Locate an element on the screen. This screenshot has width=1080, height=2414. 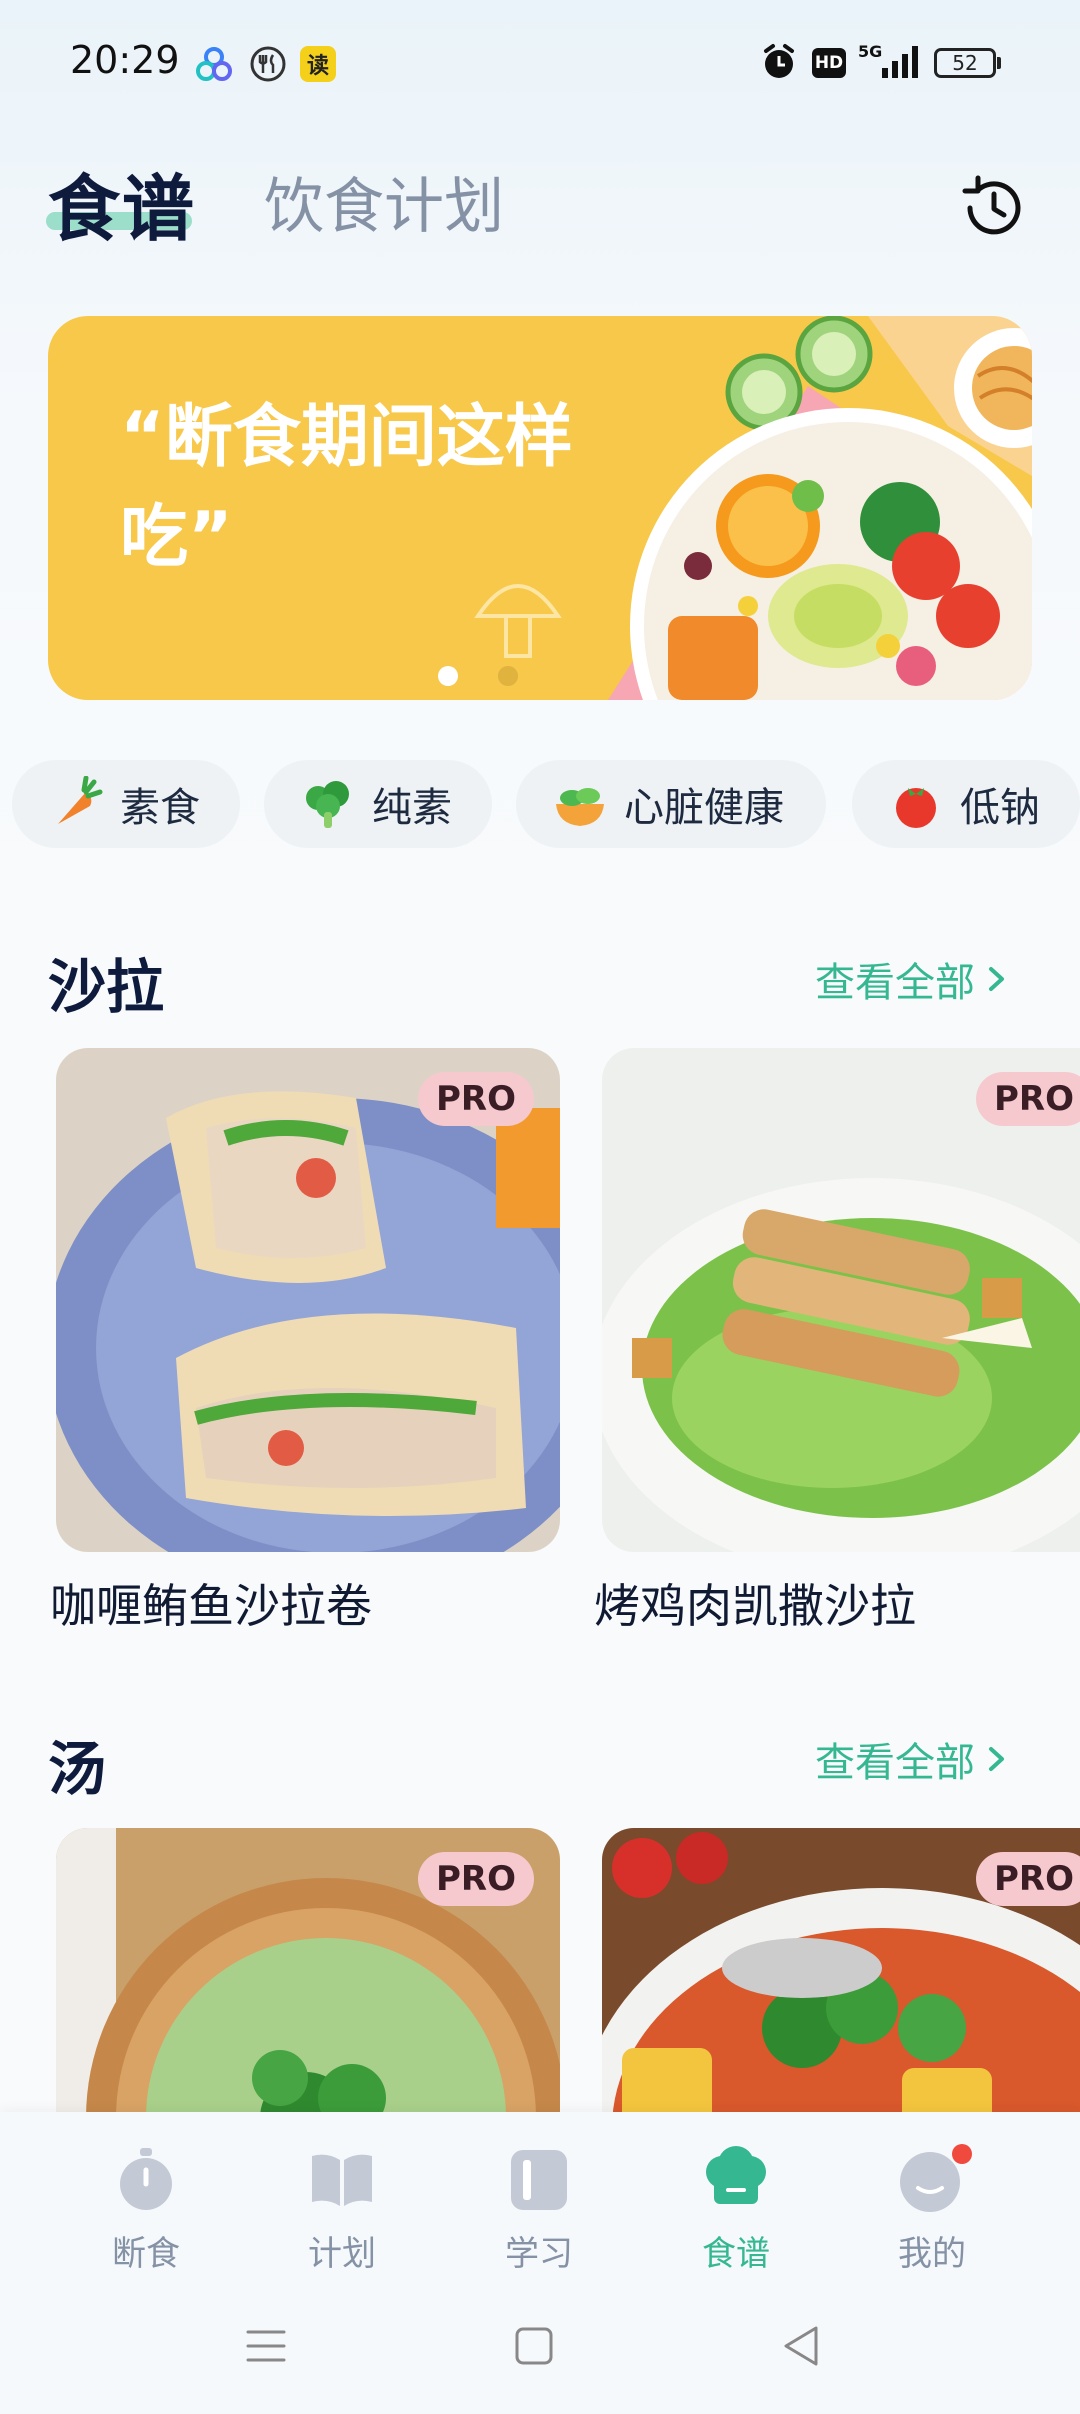
status-time: 20:29 is located at coordinates (125, 60).